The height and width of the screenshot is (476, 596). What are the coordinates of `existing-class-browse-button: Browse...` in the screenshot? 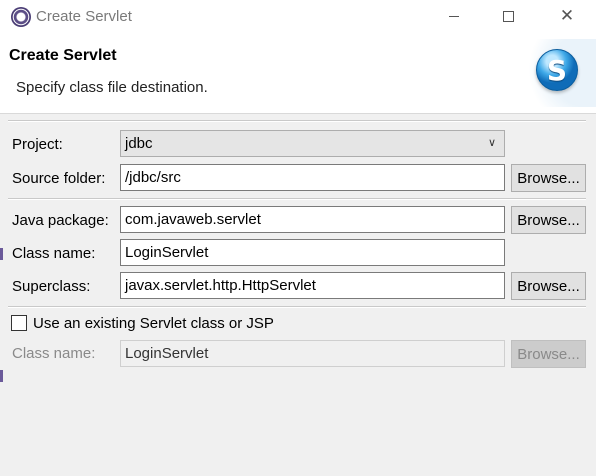 It's located at (548, 354).